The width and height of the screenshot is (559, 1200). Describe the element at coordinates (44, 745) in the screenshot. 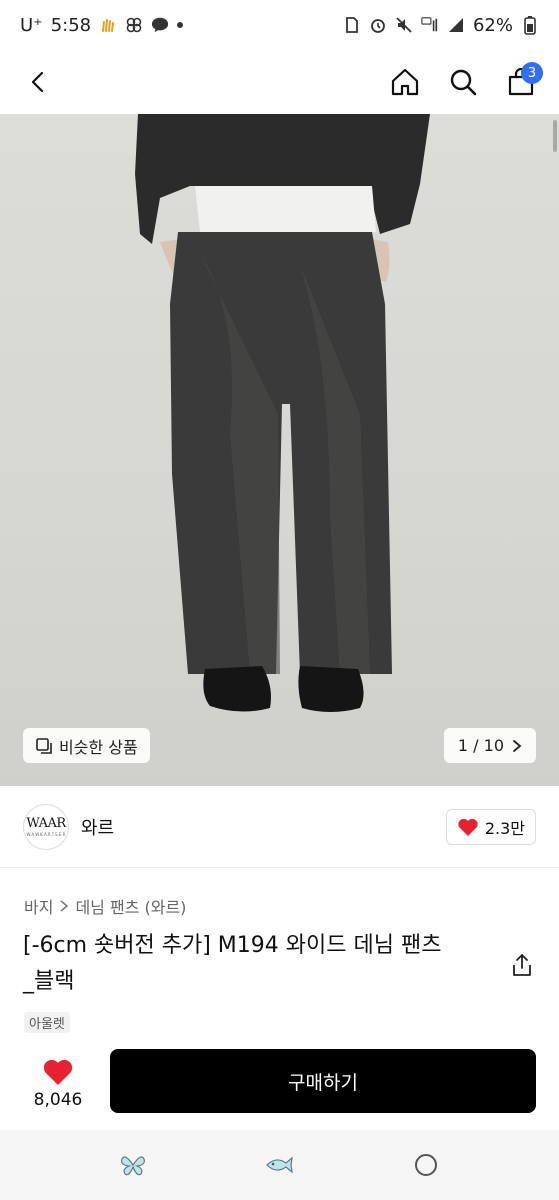

I see `copy-icon` at that location.